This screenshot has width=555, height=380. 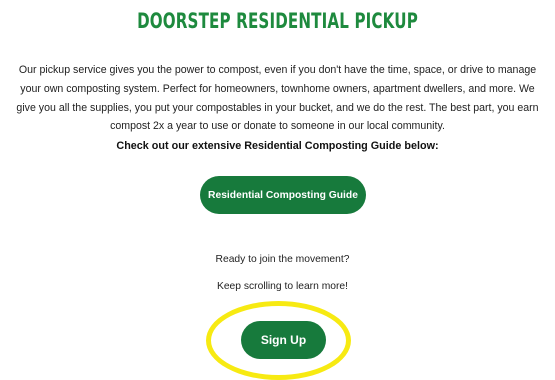 I want to click on ready-to-join-text: Ready to join the movement?, so click(x=282, y=259).